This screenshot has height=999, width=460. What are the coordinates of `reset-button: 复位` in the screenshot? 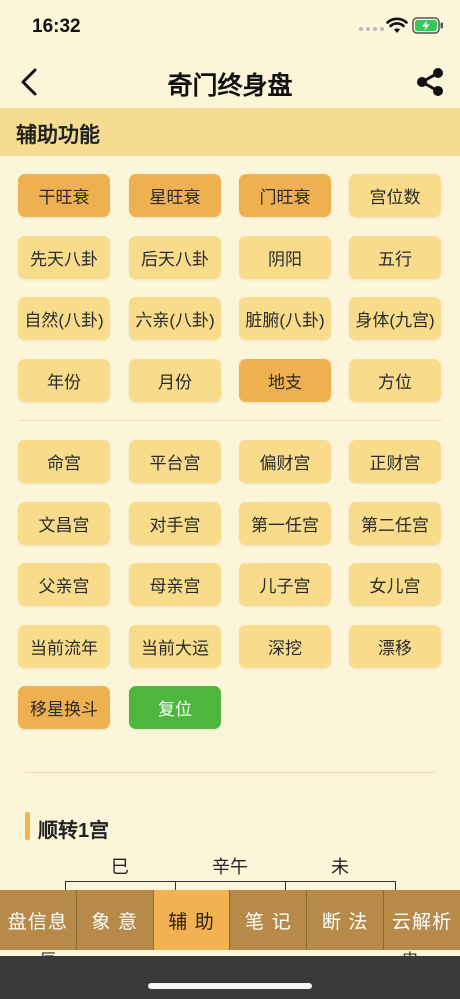 It's located at (175, 707).